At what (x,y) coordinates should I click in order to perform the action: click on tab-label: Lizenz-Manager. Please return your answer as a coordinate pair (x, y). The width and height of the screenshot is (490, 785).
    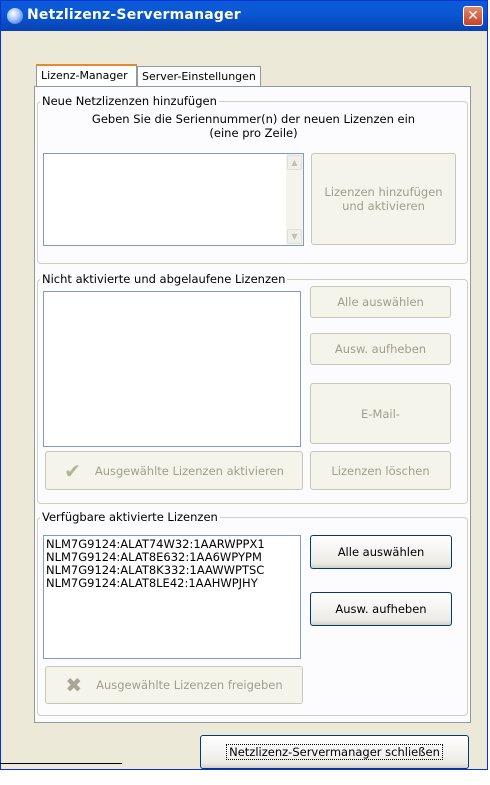
    Looking at the image, I should click on (84, 75).